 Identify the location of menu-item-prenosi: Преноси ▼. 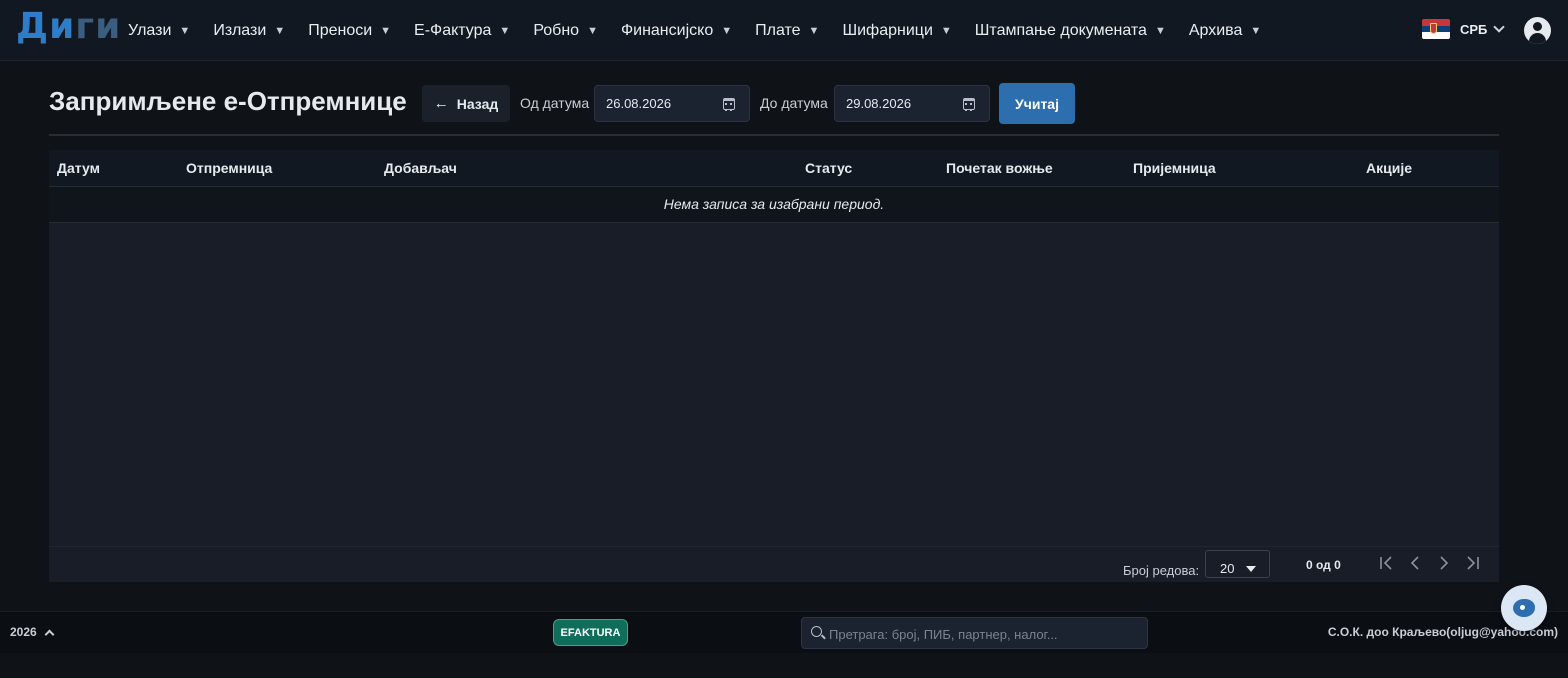
(349, 31).